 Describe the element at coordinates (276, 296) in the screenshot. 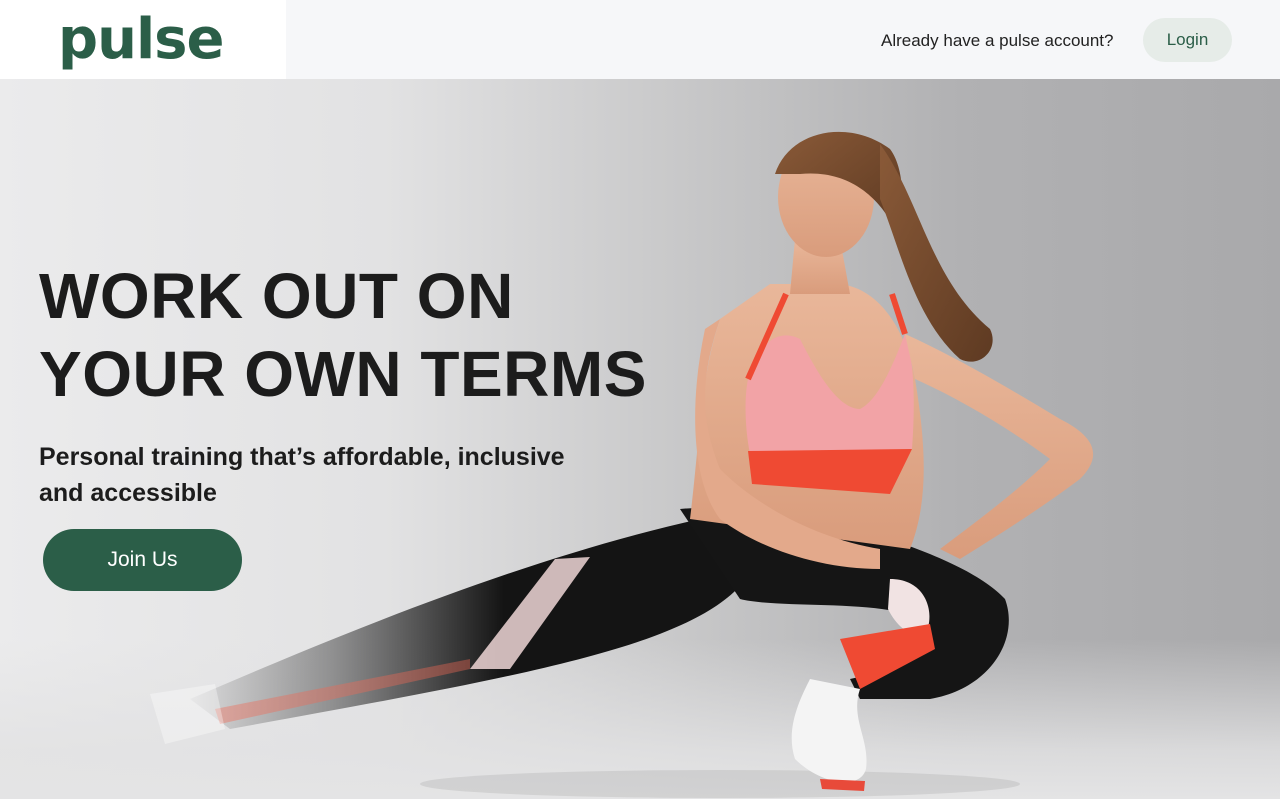

I see `headline-line-1: WORK OUT ON` at that location.